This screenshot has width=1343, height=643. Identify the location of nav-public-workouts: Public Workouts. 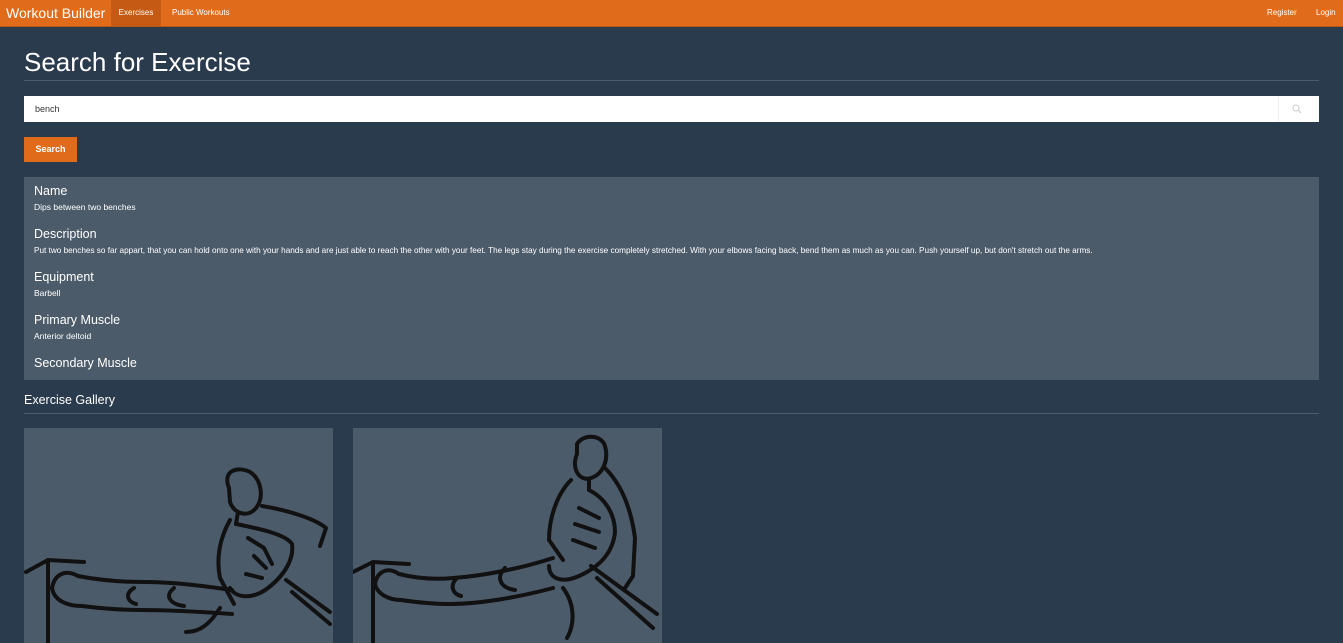
(201, 13).